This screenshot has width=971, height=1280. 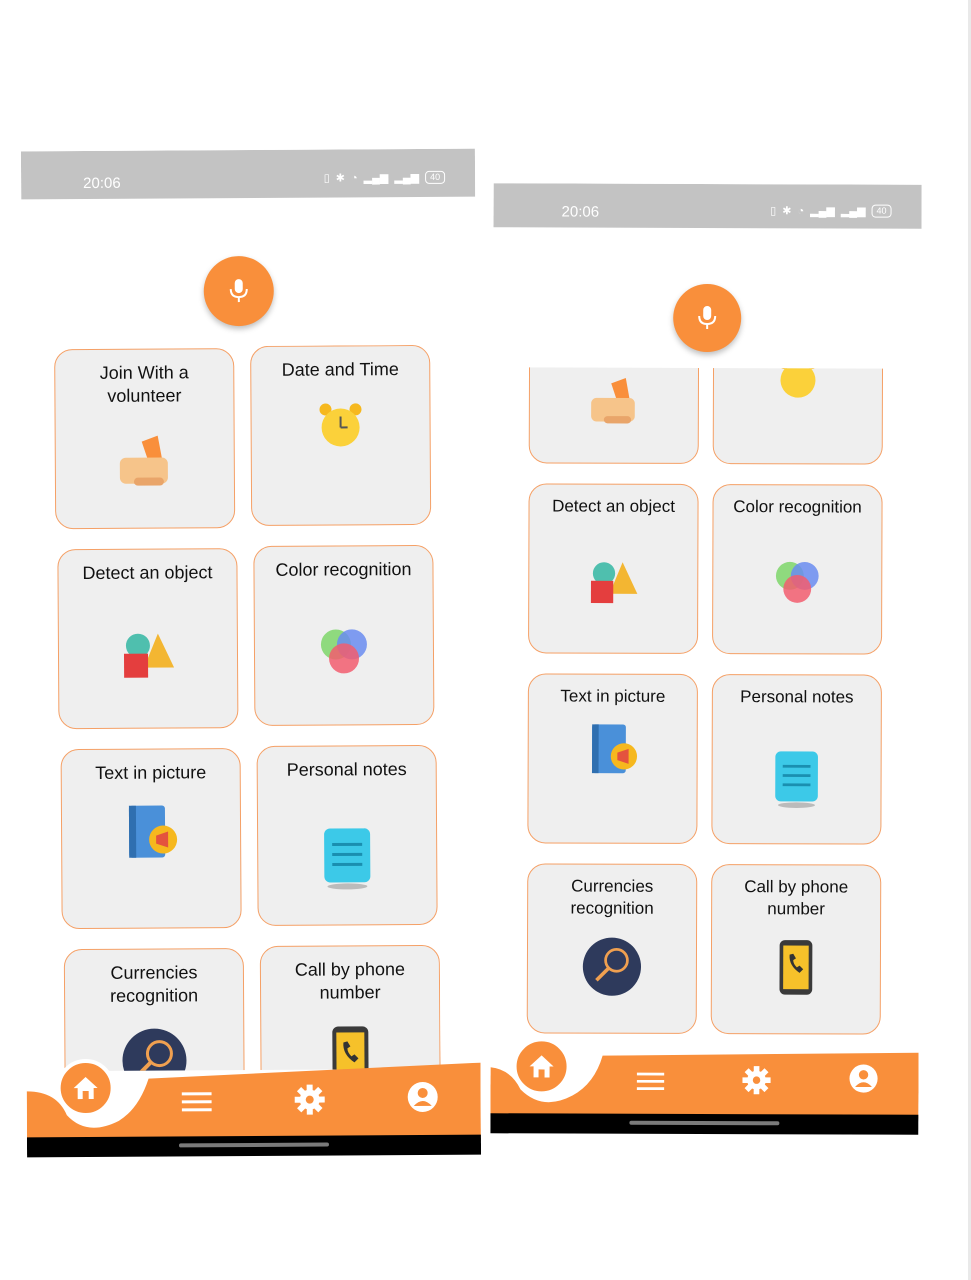 I want to click on card-date-time: Date and Time, so click(x=341, y=435).